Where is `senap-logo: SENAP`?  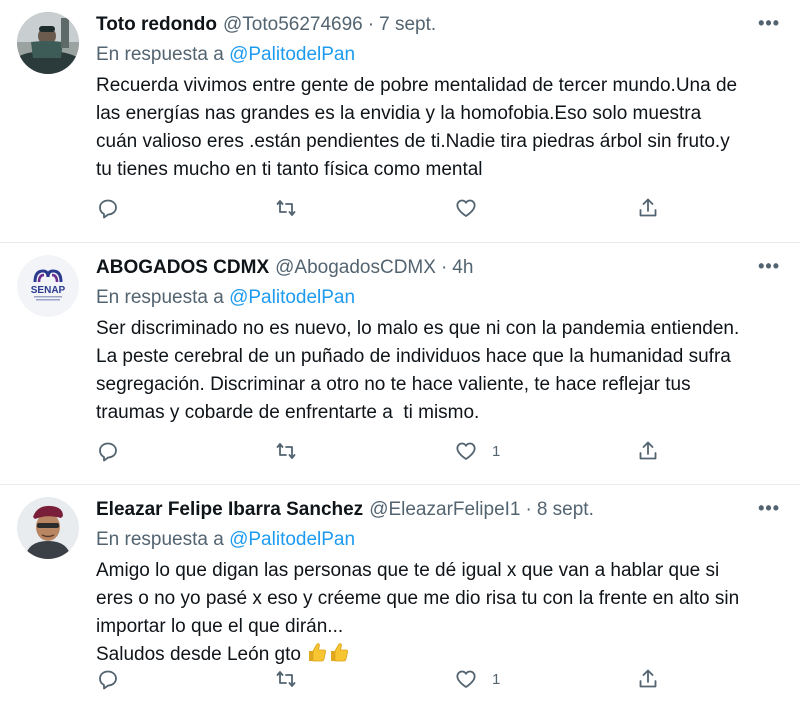 senap-logo: SENAP is located at coordinates (48, 286).